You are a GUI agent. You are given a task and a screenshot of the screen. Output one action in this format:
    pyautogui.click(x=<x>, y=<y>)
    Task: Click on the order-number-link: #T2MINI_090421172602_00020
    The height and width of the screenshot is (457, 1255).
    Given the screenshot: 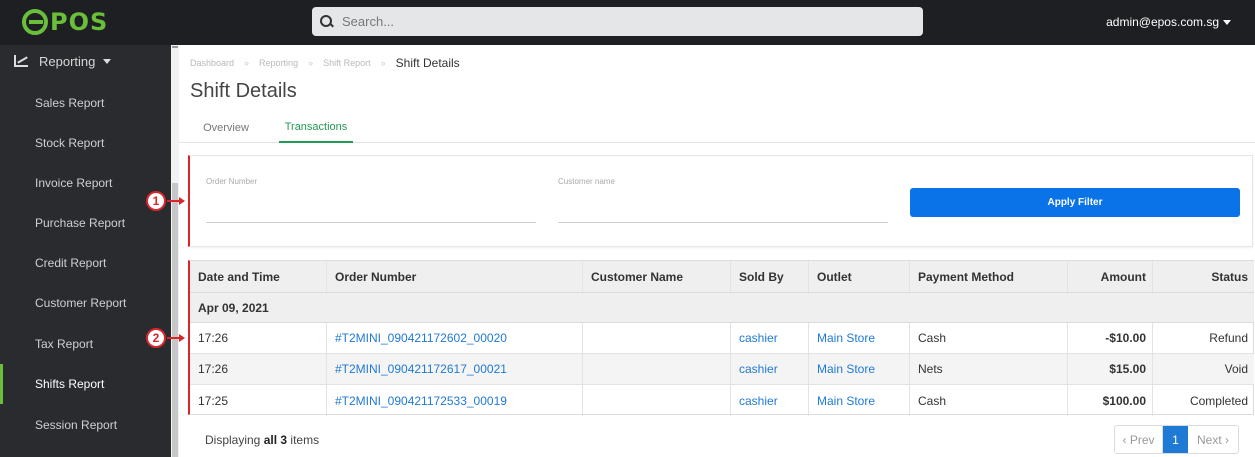 What is the action you would take?
    pyautogui.click(x=455, y=338)
    